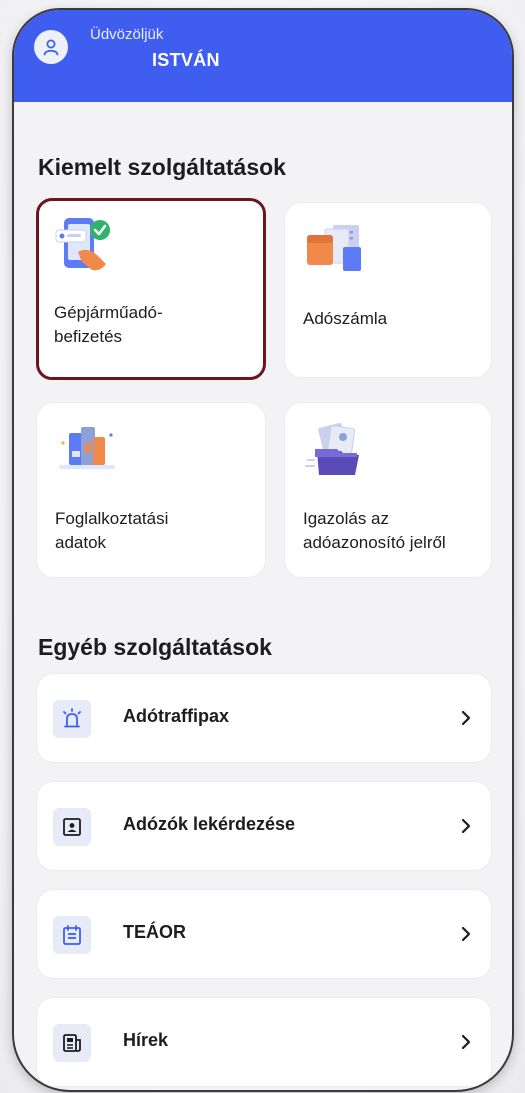 The width and height of the screenshot is (525, 1093). What do you see at coordinates (388, 290) in the screenshot?
I see `service-card-tax-account: Adószámla` at bounding box center [388, 290].